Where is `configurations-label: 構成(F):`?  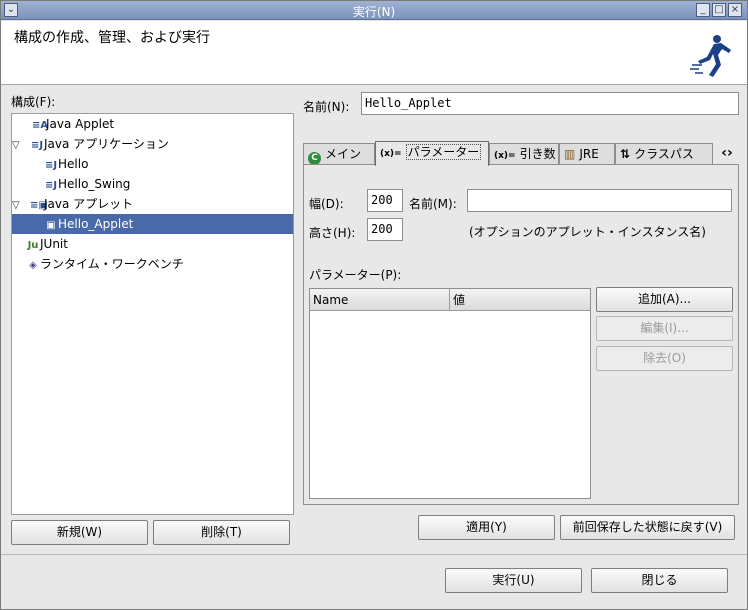
configurations-label: 構成(F): is located at coordinates (33, 102).